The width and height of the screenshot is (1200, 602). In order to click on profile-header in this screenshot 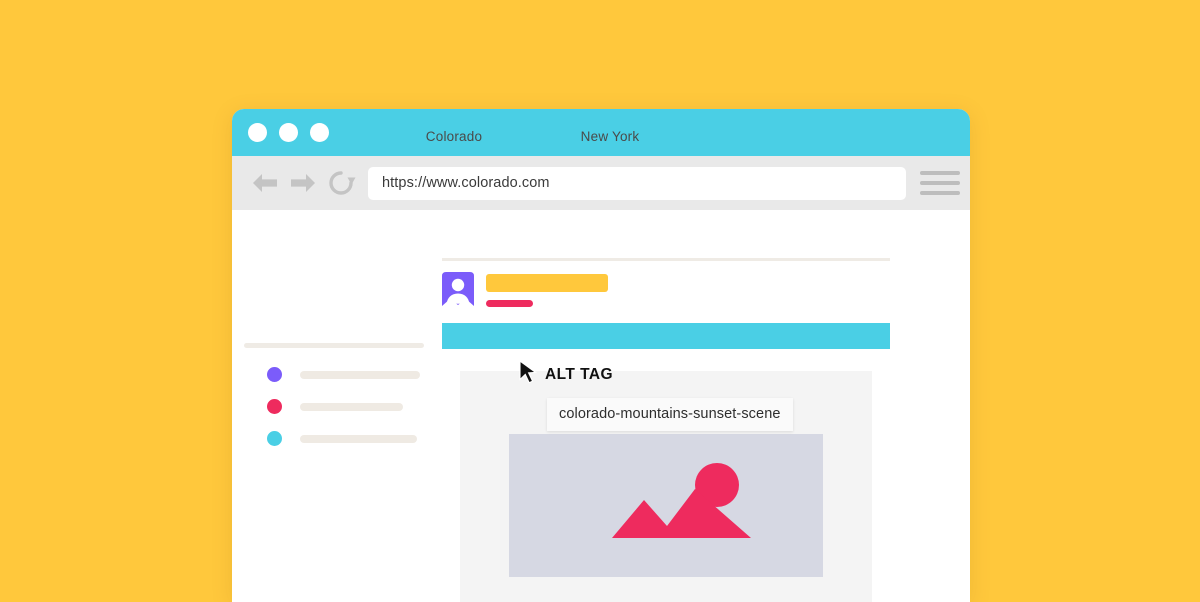, I will do `click(525, 289)`.